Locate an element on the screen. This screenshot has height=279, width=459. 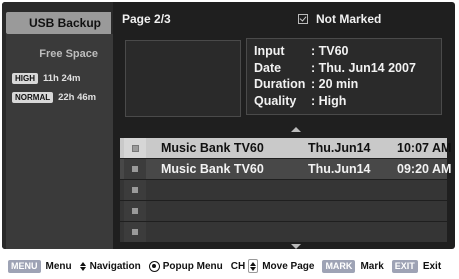
info-value: : TV60 is located at coordinates (330, 51).